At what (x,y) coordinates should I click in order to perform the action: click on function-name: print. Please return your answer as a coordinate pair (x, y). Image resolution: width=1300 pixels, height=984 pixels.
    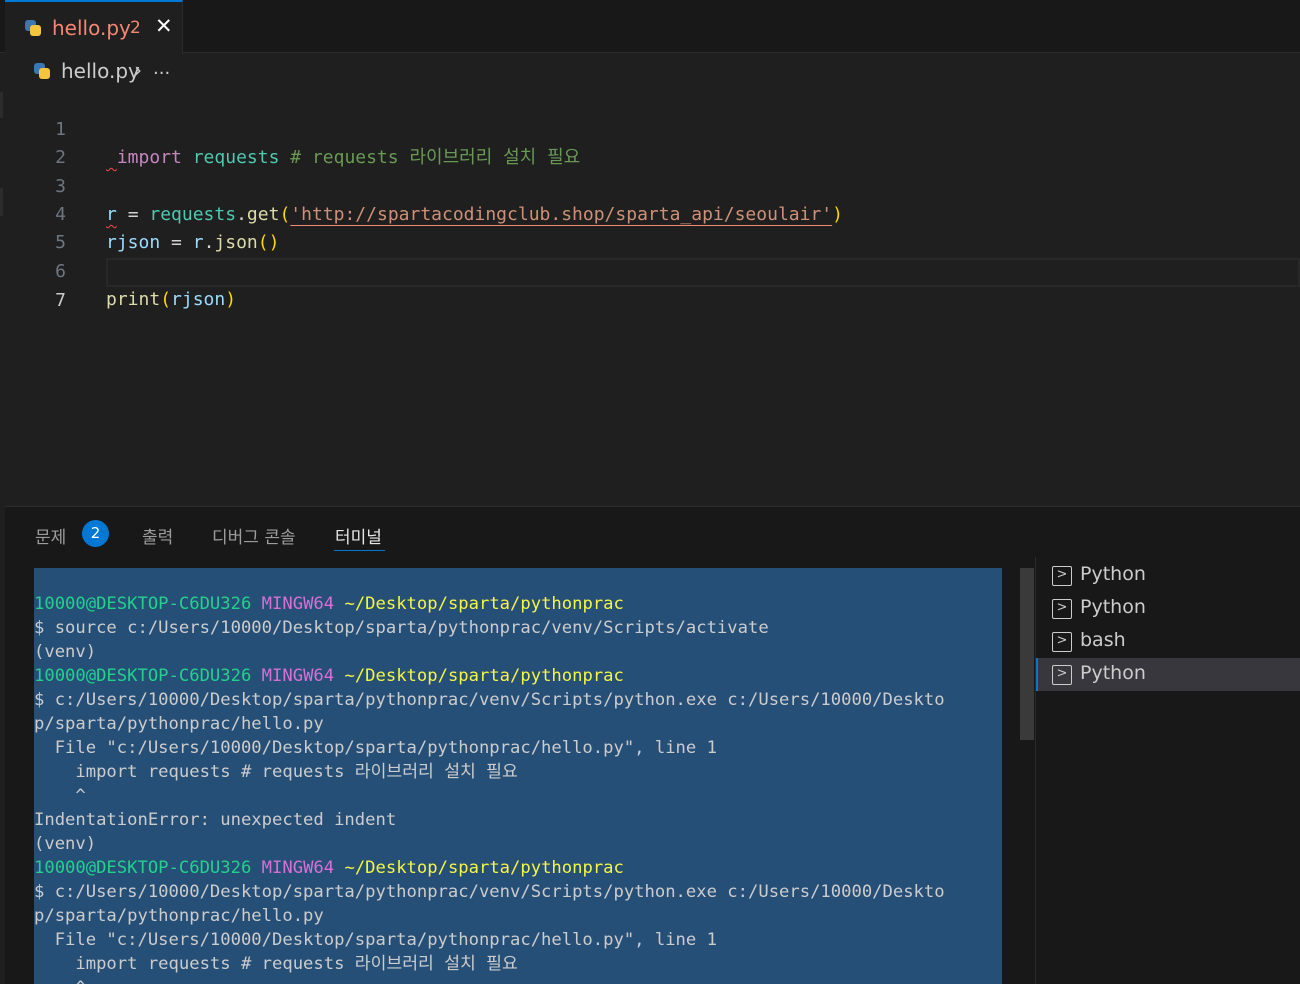
    Looking at the image, I should click on (133, 299).